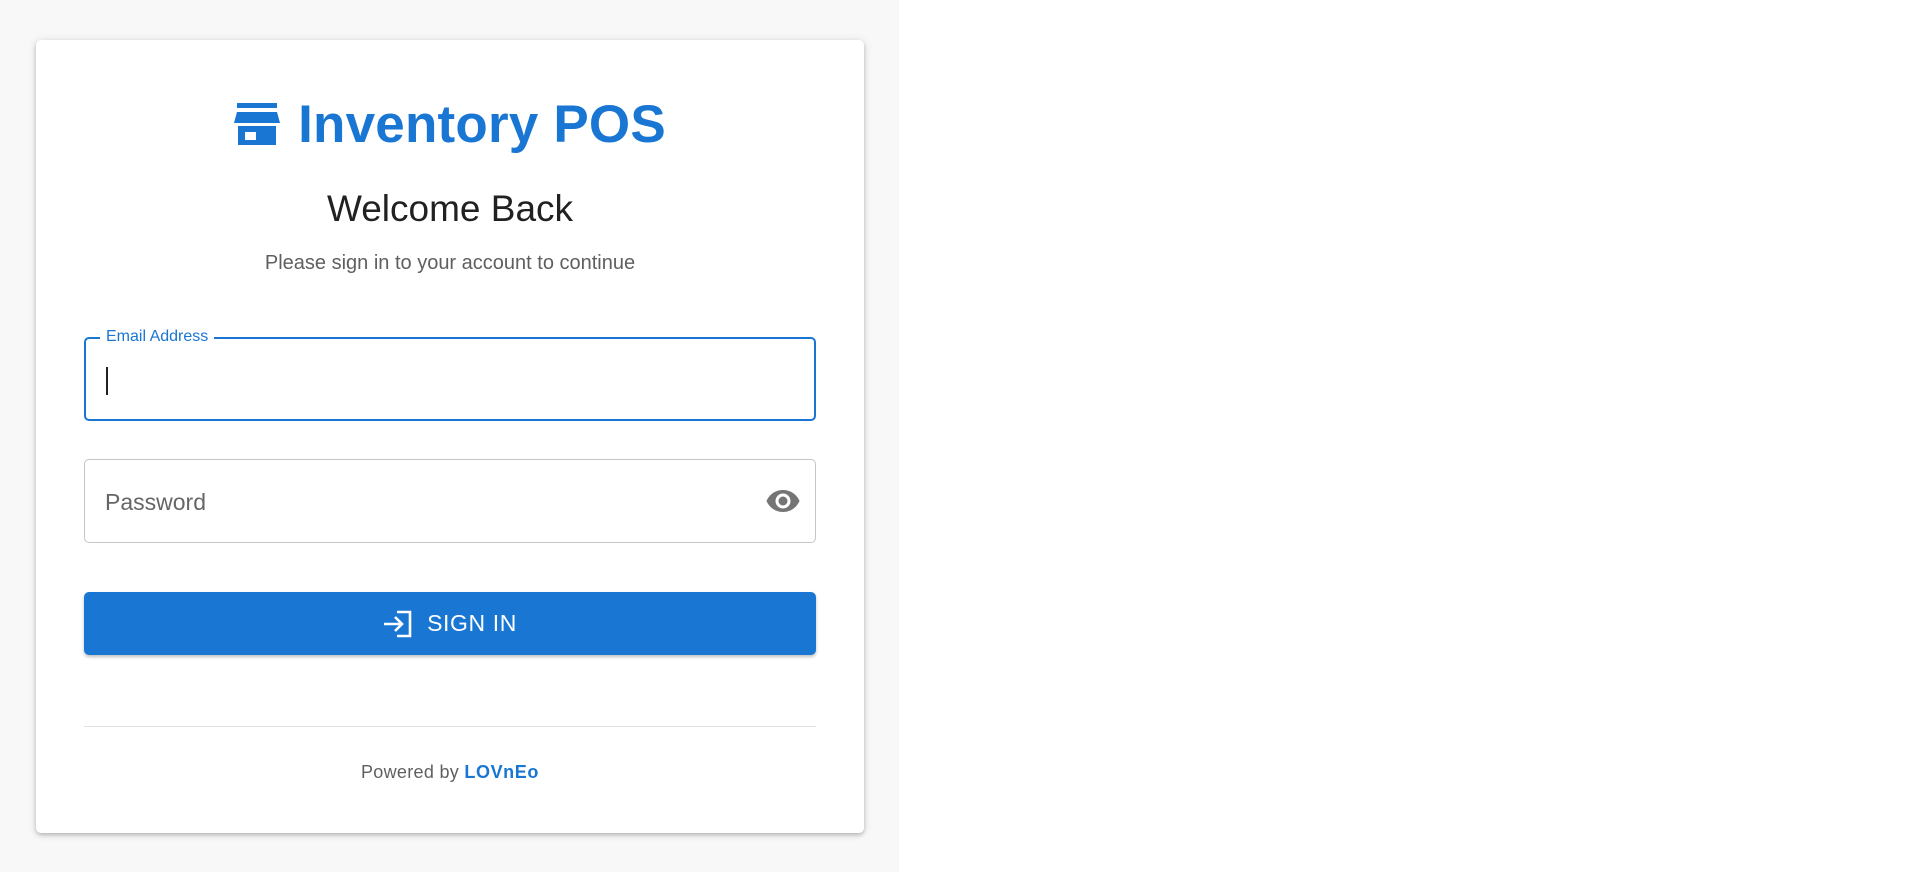 This screenshot has height=872, width=1918. I want to click on sign-in-label: SIGN IN, so click(472, 623).